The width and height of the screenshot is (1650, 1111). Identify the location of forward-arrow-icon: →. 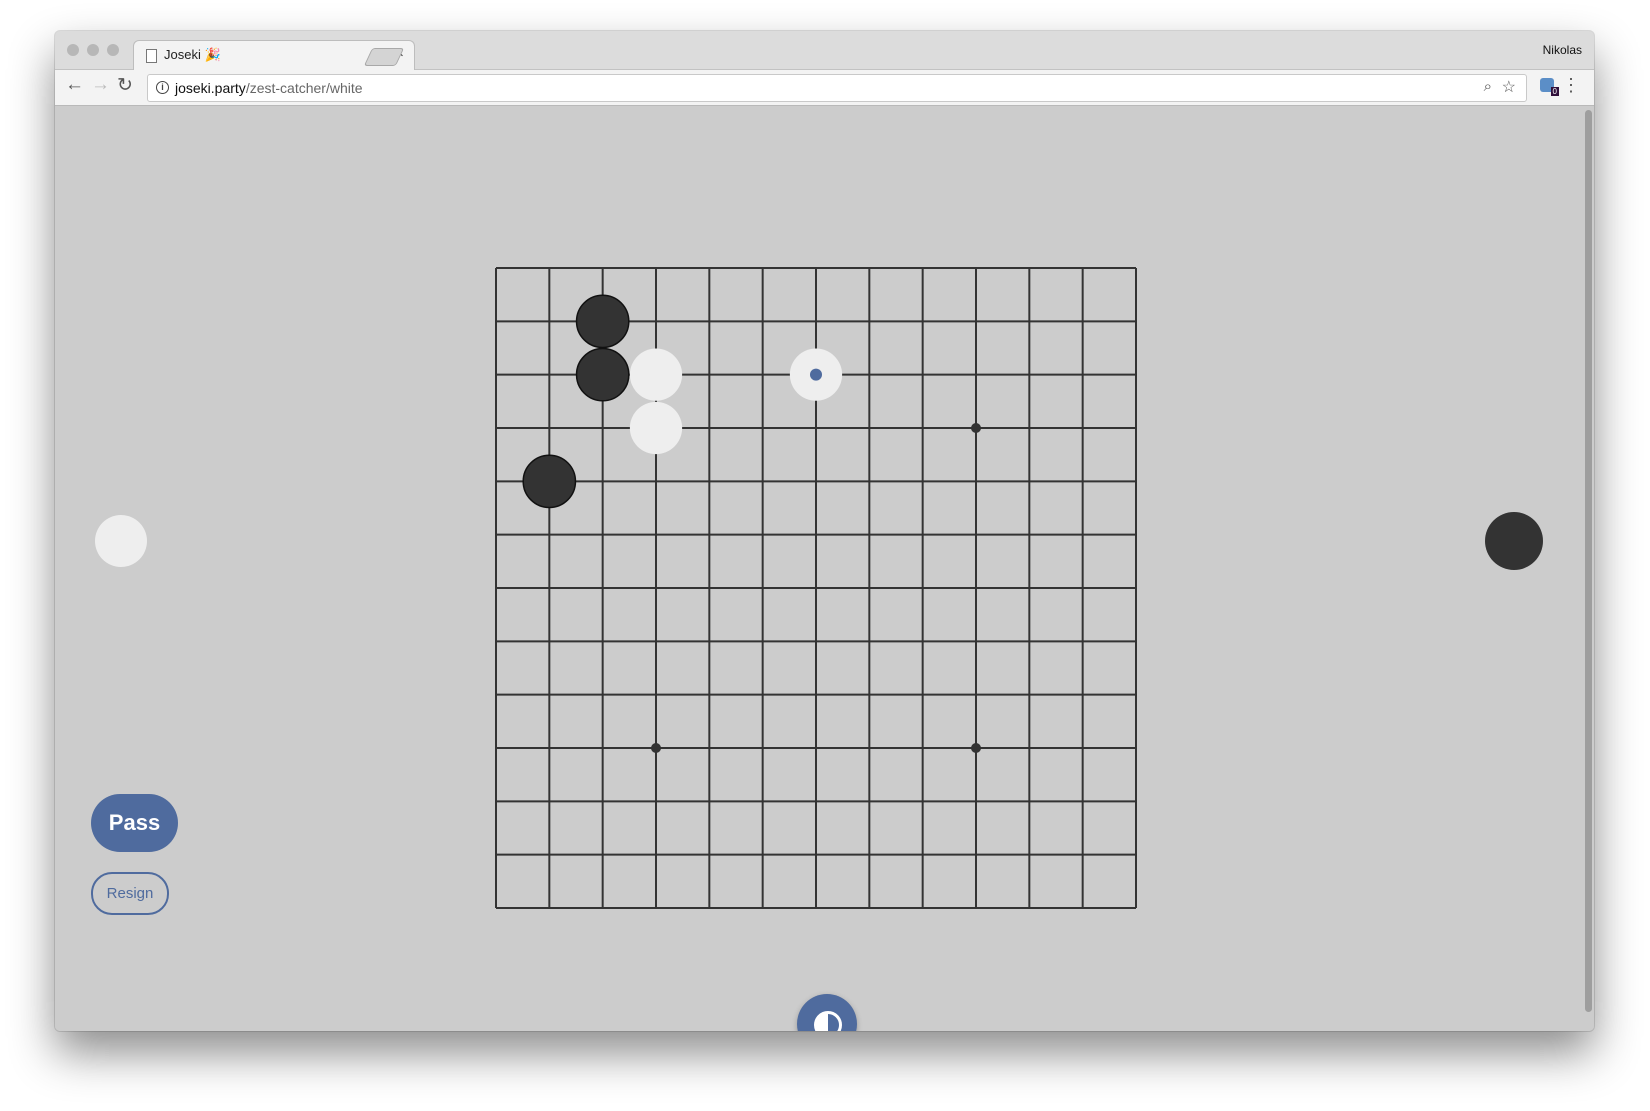
(100, 85).